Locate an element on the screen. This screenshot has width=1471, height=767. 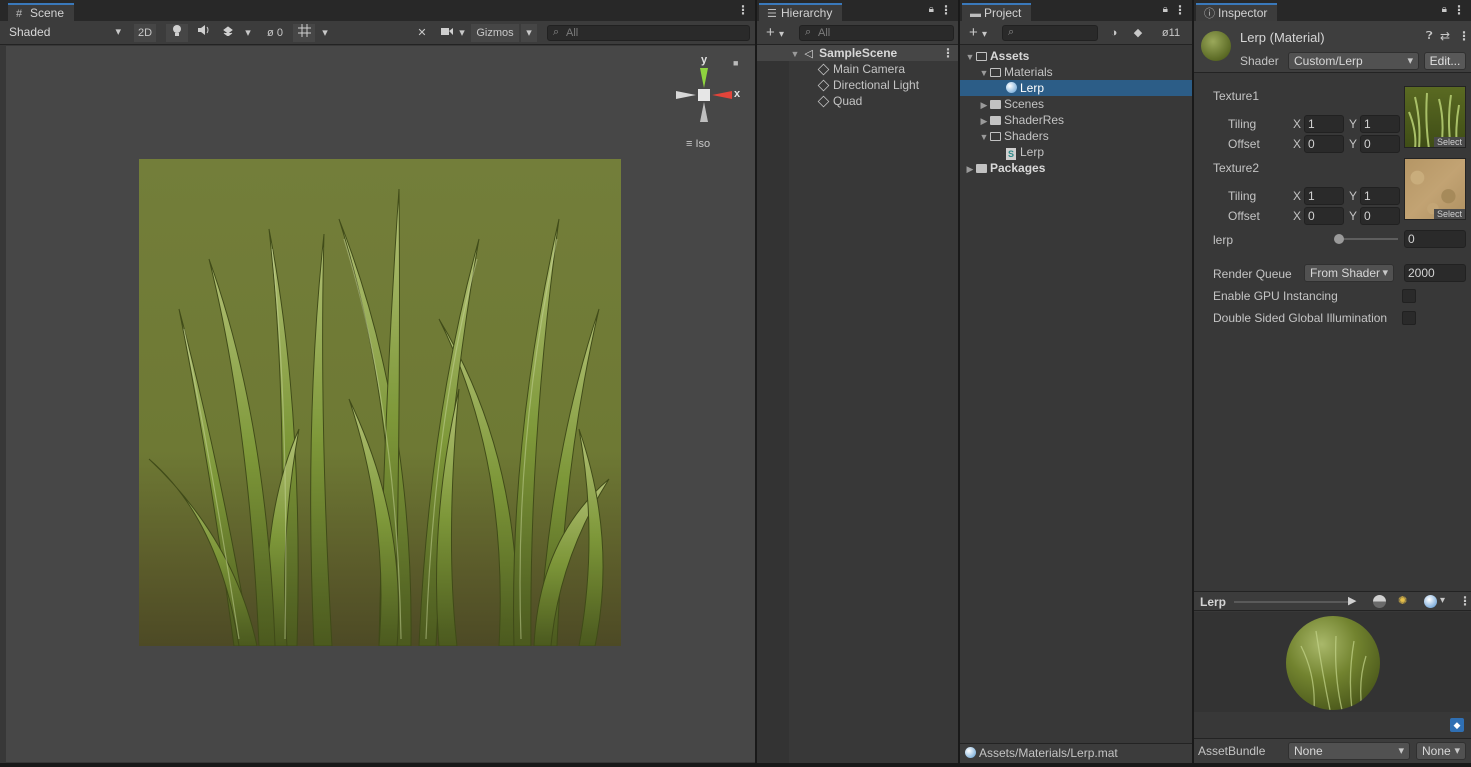
tab-inspector: ⓘ Inspector is located at coordinates (1237, 12).